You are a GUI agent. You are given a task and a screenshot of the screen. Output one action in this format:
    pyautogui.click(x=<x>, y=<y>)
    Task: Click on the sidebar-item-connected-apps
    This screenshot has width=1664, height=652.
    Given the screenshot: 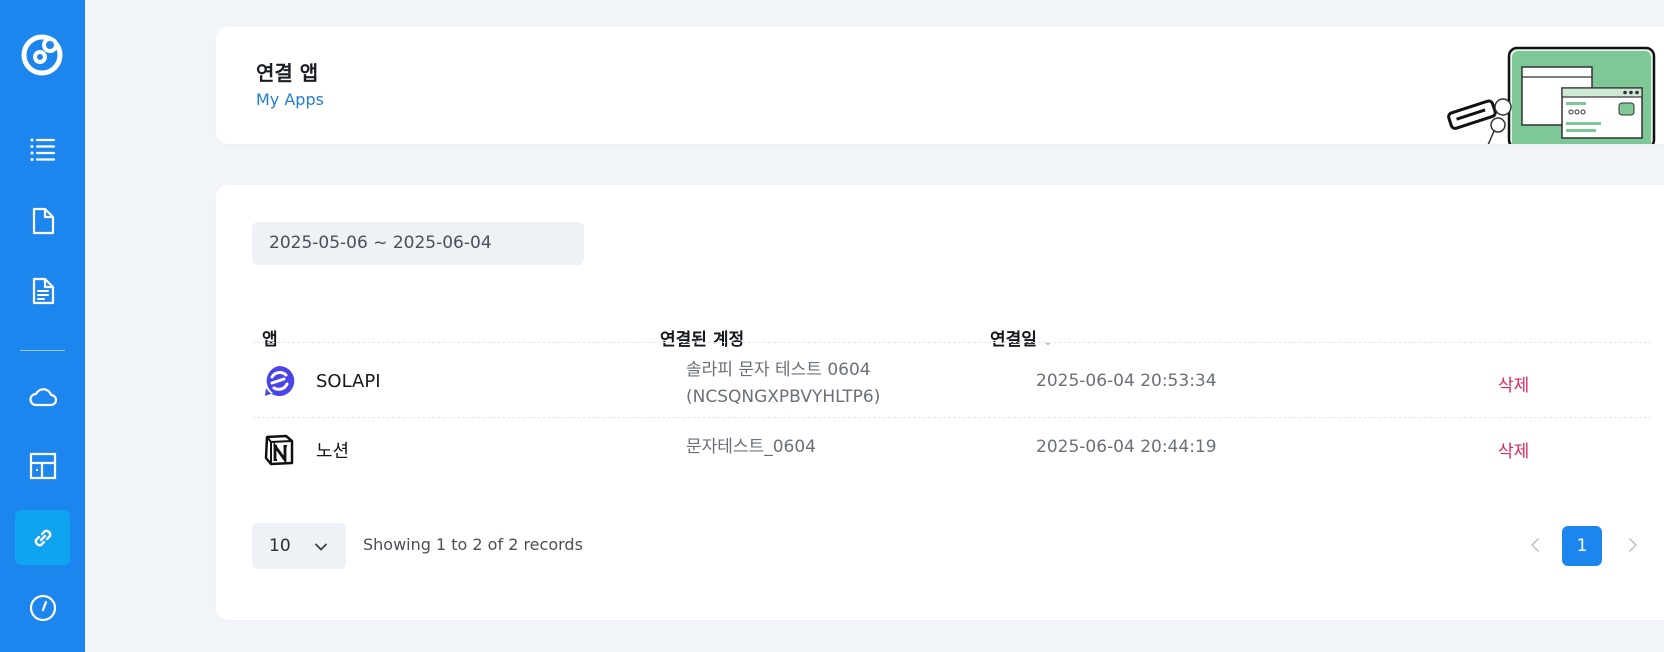 What is the action you would take?
    pyautogui.click(x=42, y=537)
    